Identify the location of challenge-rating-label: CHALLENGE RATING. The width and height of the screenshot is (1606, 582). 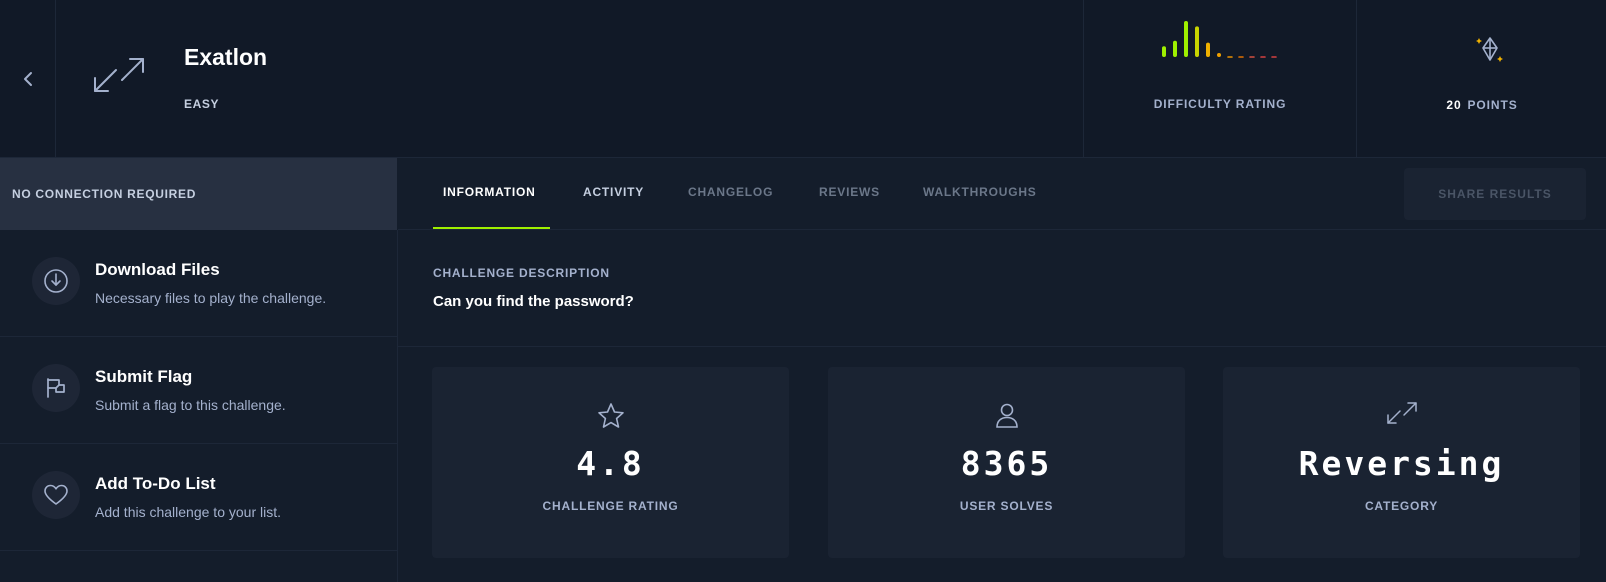
(610, 506).